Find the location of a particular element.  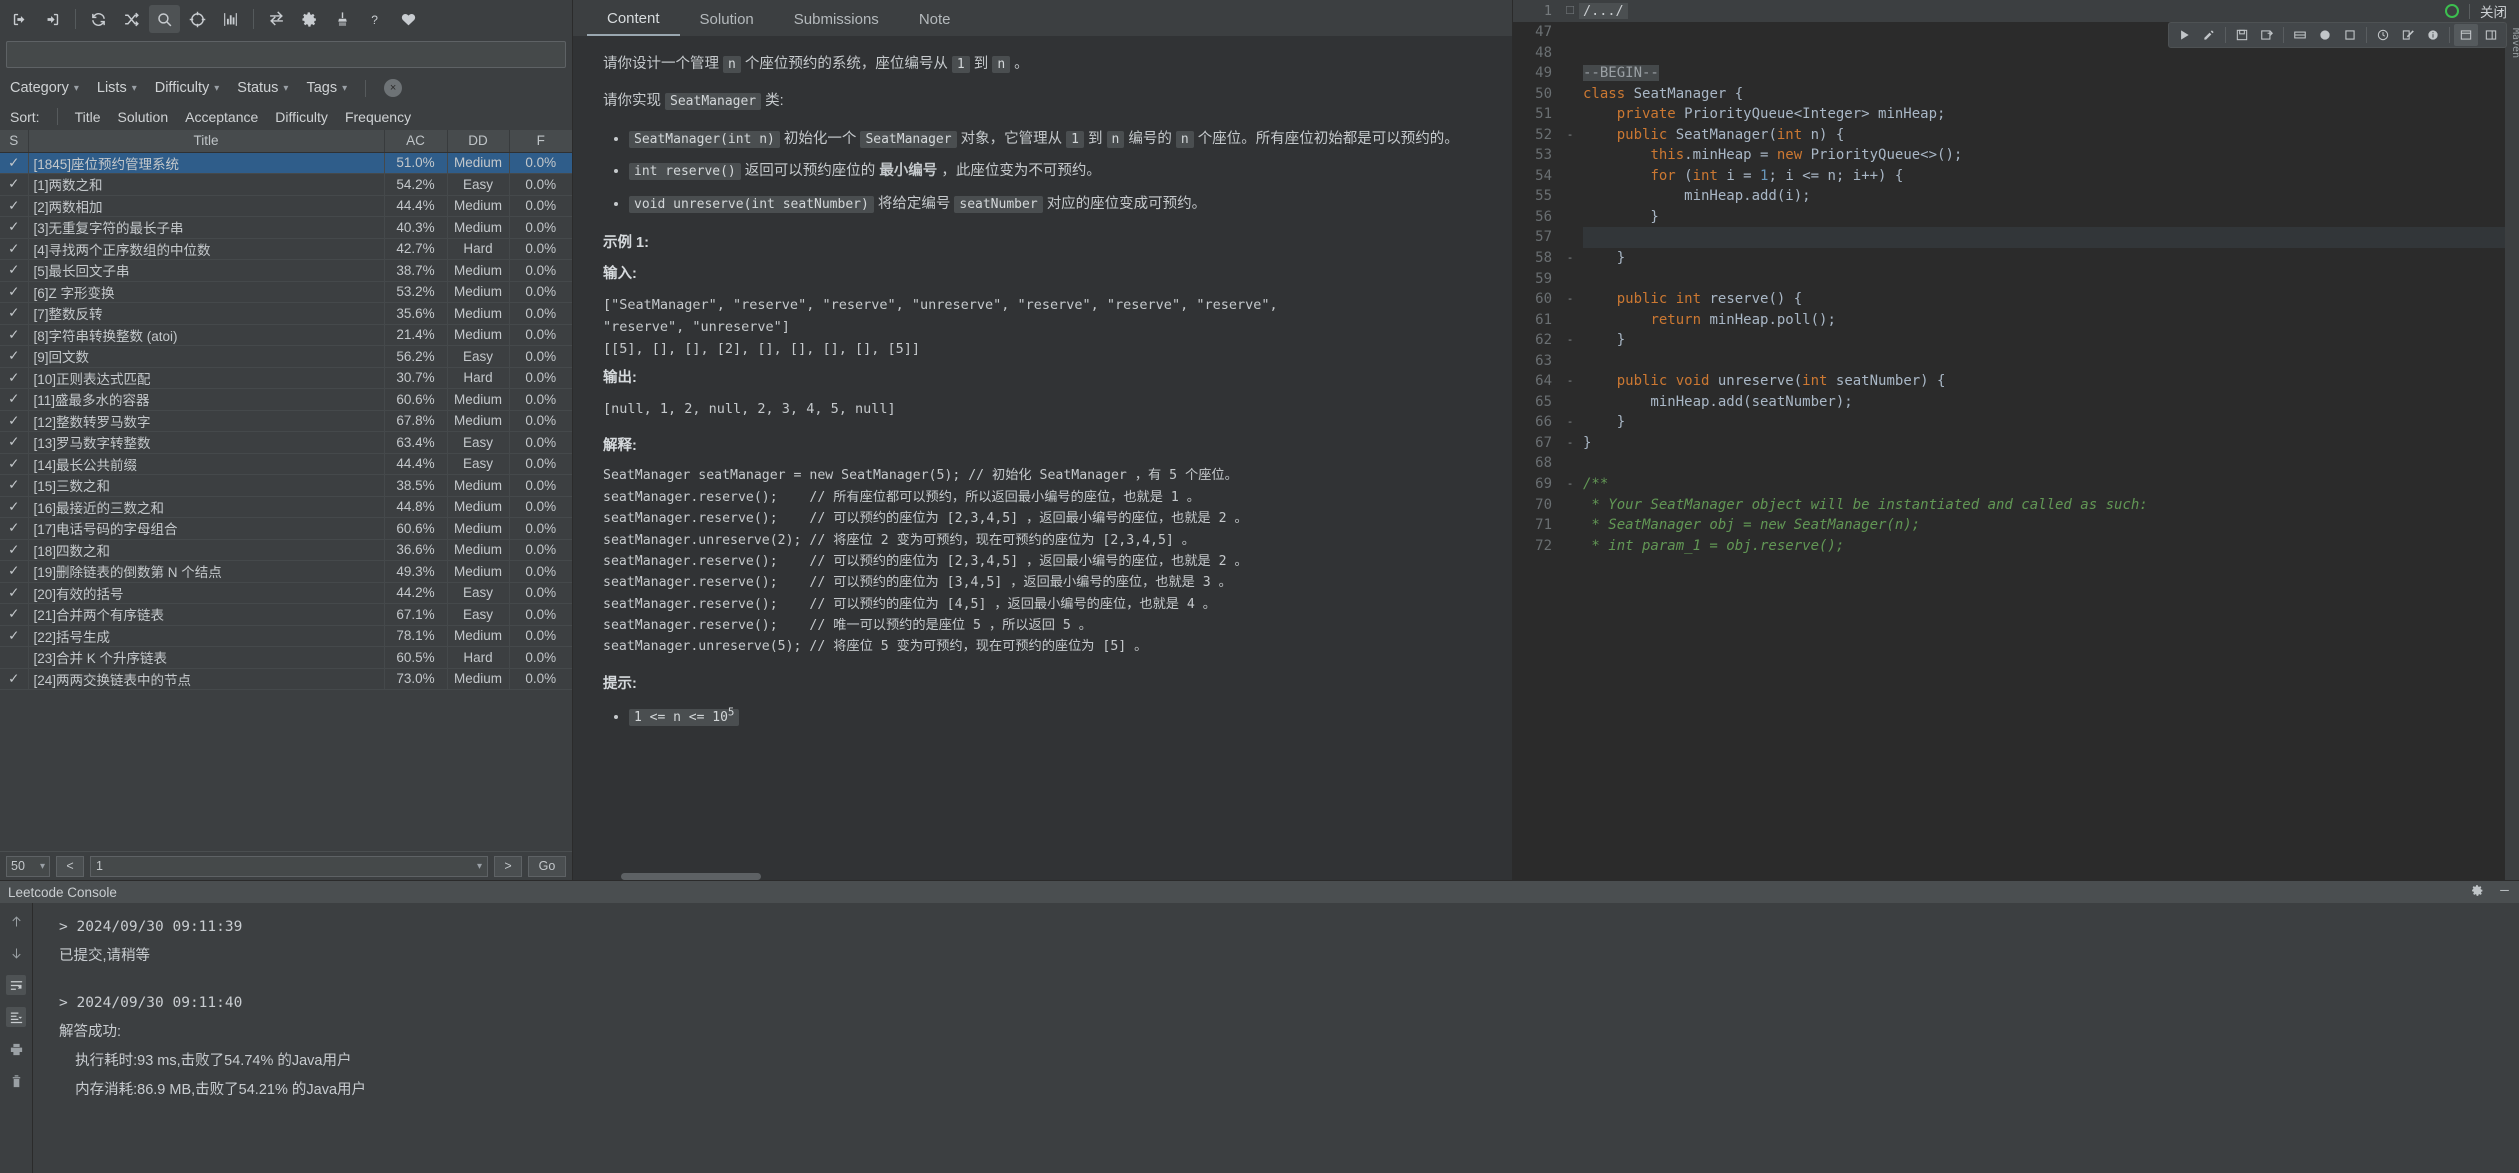

save-icon is located at coordinates (2242, 35).